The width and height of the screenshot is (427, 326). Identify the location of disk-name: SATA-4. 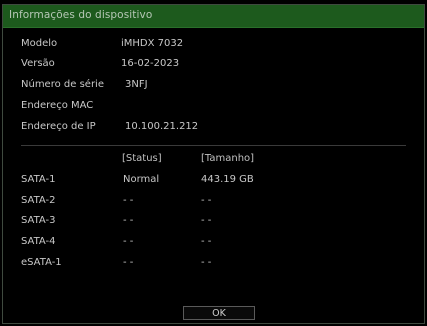
(38, 241).